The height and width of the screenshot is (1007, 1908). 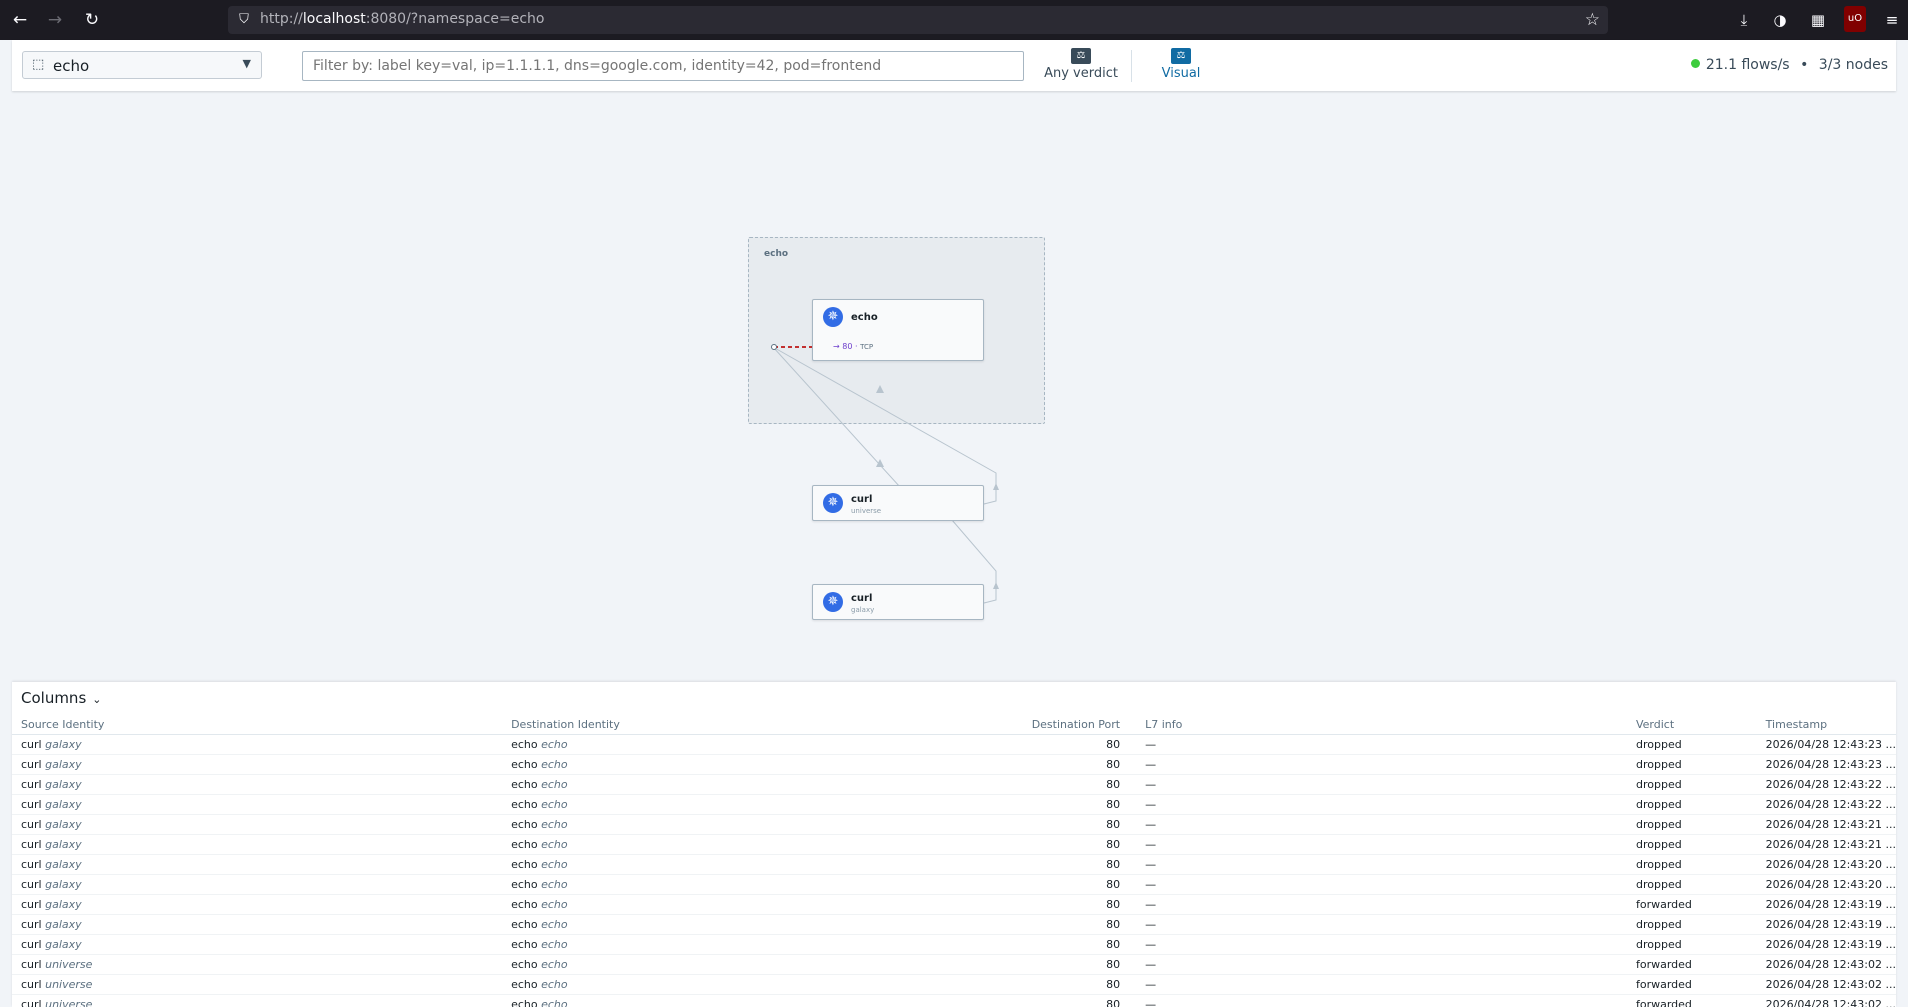 I want to click on service-card-curl-galaxy: ✵ curl galaxy, so click(x=898, y=602).